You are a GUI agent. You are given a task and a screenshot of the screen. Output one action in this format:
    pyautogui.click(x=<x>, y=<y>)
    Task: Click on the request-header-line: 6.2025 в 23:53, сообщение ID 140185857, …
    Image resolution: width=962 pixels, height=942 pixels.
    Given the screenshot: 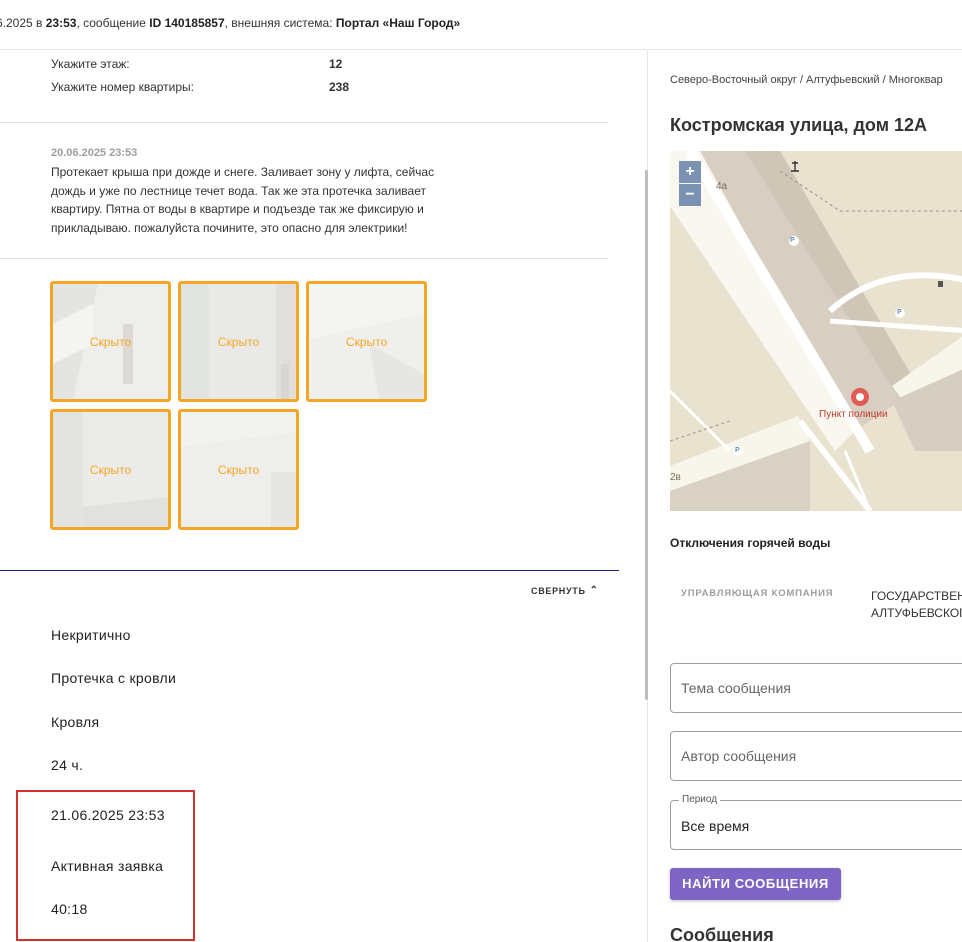 What is the action you would take?
    pyautogui.click(x=230, y=23)
    